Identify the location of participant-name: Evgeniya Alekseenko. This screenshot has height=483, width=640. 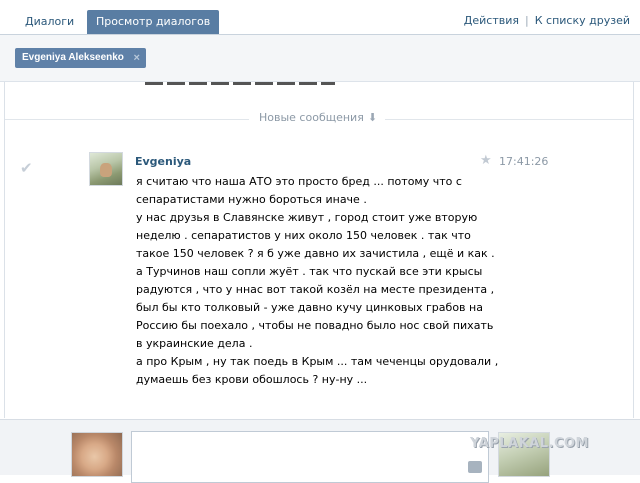
(73, 57).